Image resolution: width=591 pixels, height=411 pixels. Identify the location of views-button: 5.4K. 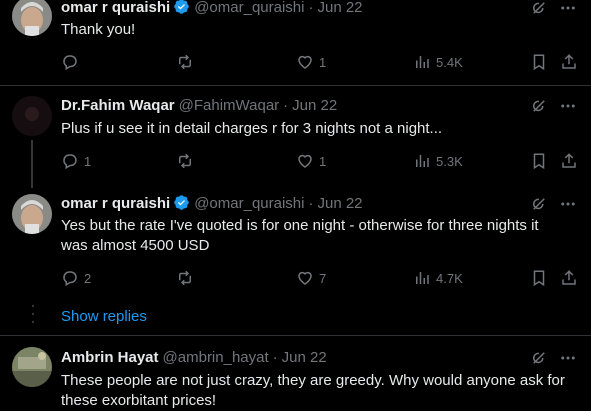
(438, 62).